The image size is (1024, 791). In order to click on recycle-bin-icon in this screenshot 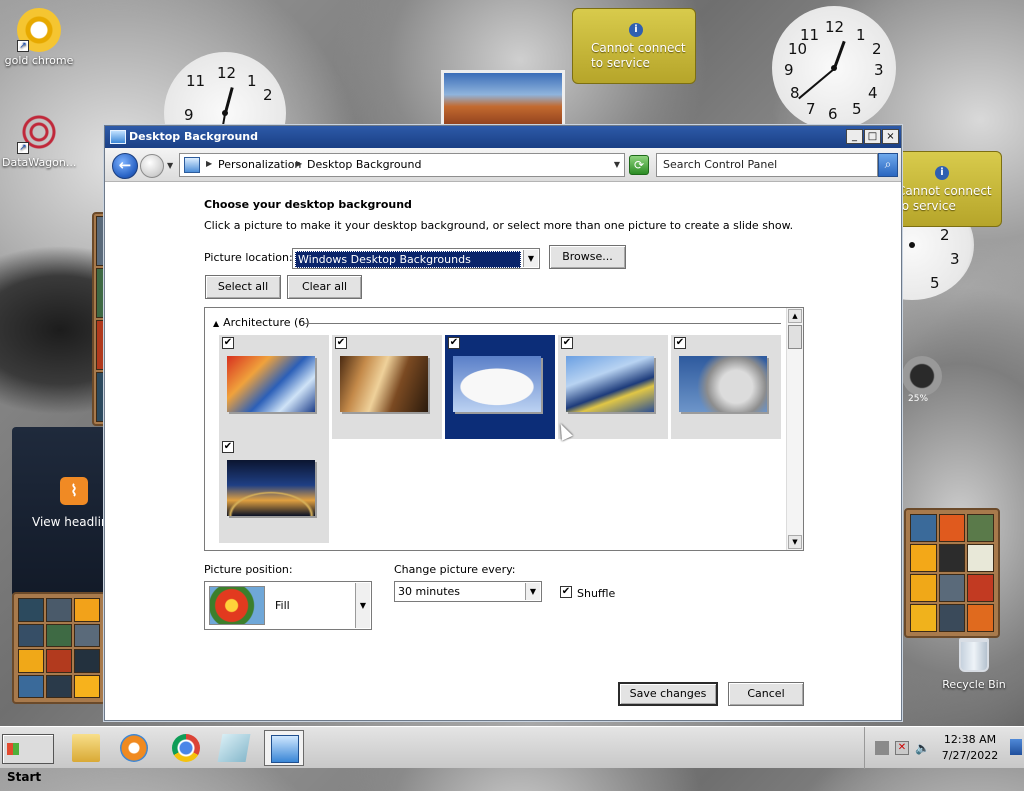, I will do `click(974, 655)`.